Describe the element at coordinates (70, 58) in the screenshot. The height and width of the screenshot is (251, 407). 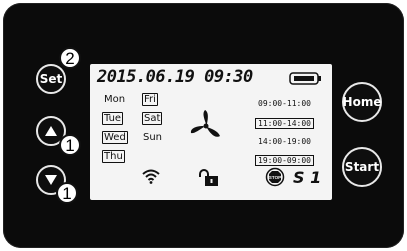
I see `set-step-badge: 2` at that location.